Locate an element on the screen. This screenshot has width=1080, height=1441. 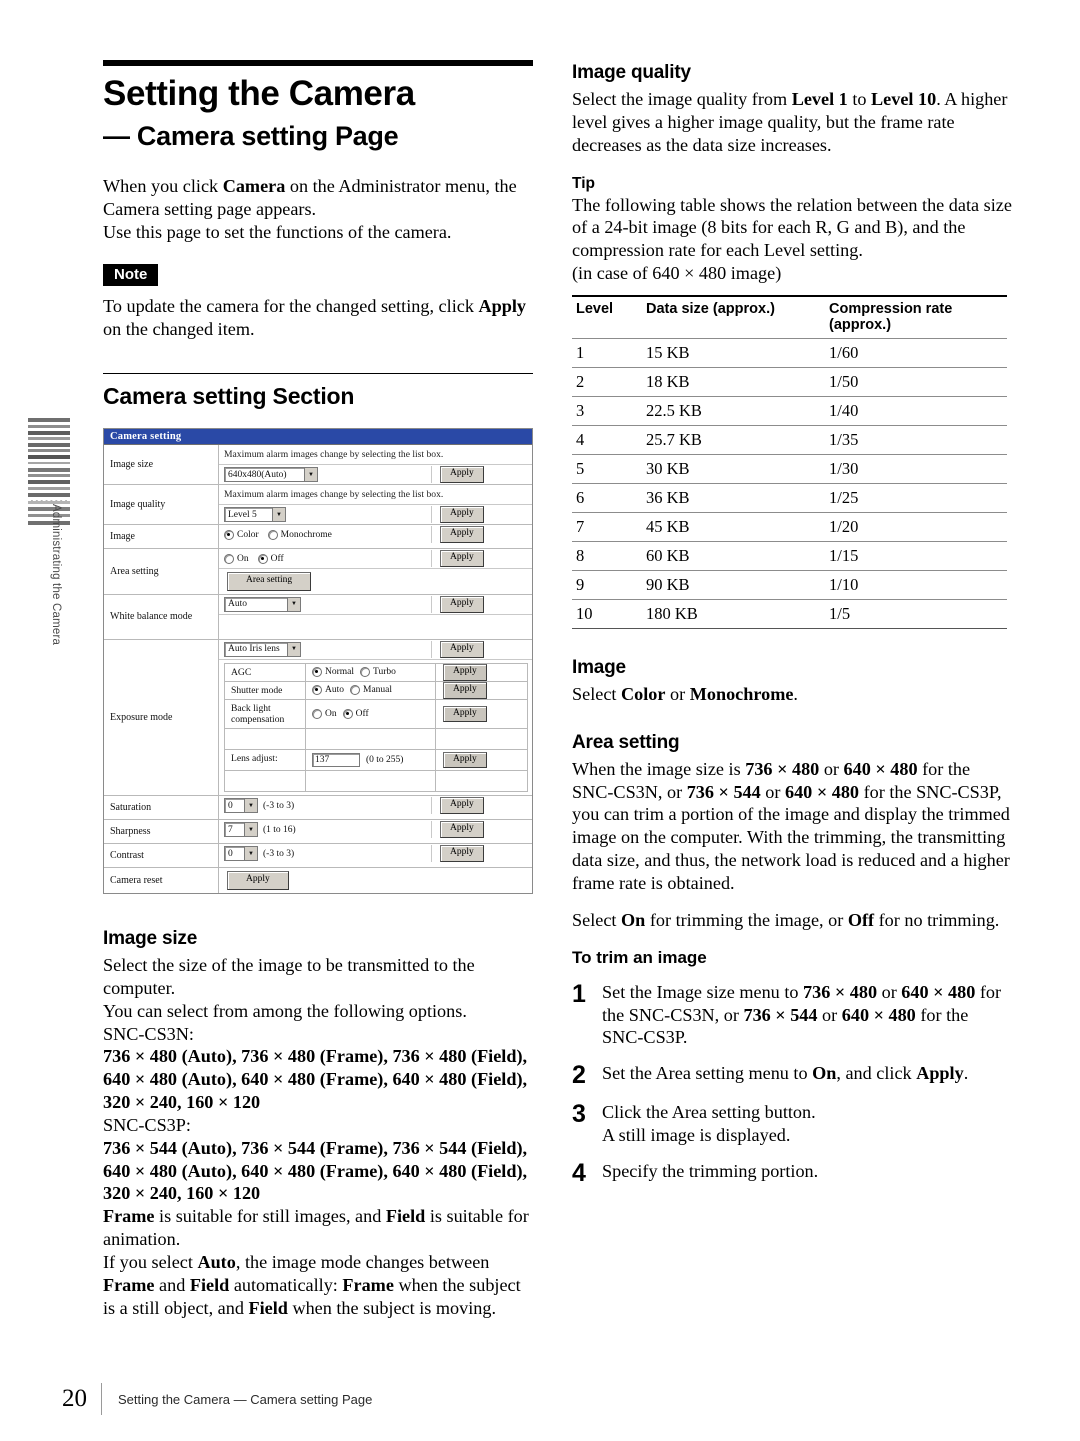
heading-tip: Tip is located at coordinates (583, 183).